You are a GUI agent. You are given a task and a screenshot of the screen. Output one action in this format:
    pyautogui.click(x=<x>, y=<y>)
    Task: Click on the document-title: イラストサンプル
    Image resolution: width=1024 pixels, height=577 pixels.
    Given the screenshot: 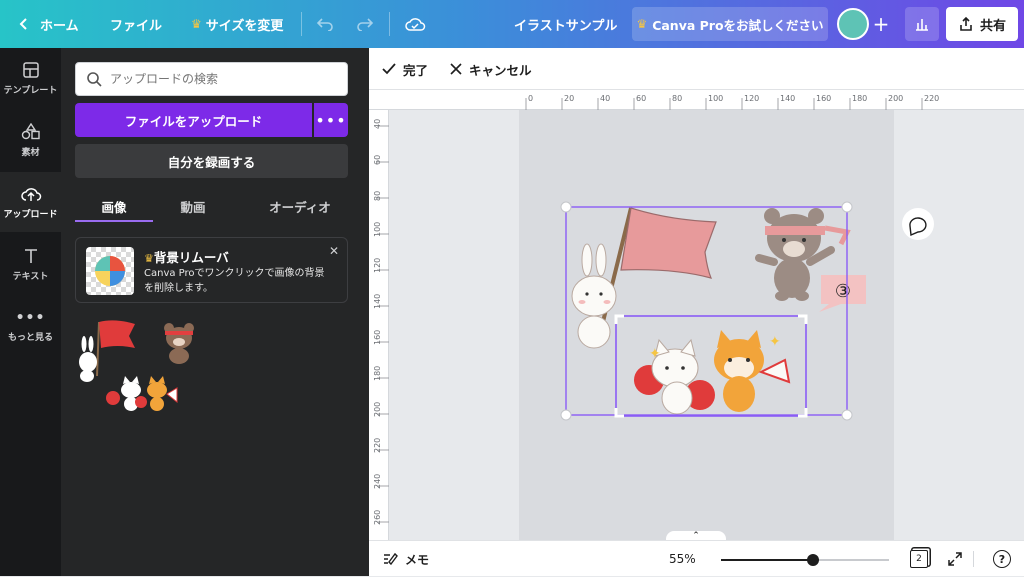 What is the action you would take?
    pyautogui.click(x=565, y=24)
    